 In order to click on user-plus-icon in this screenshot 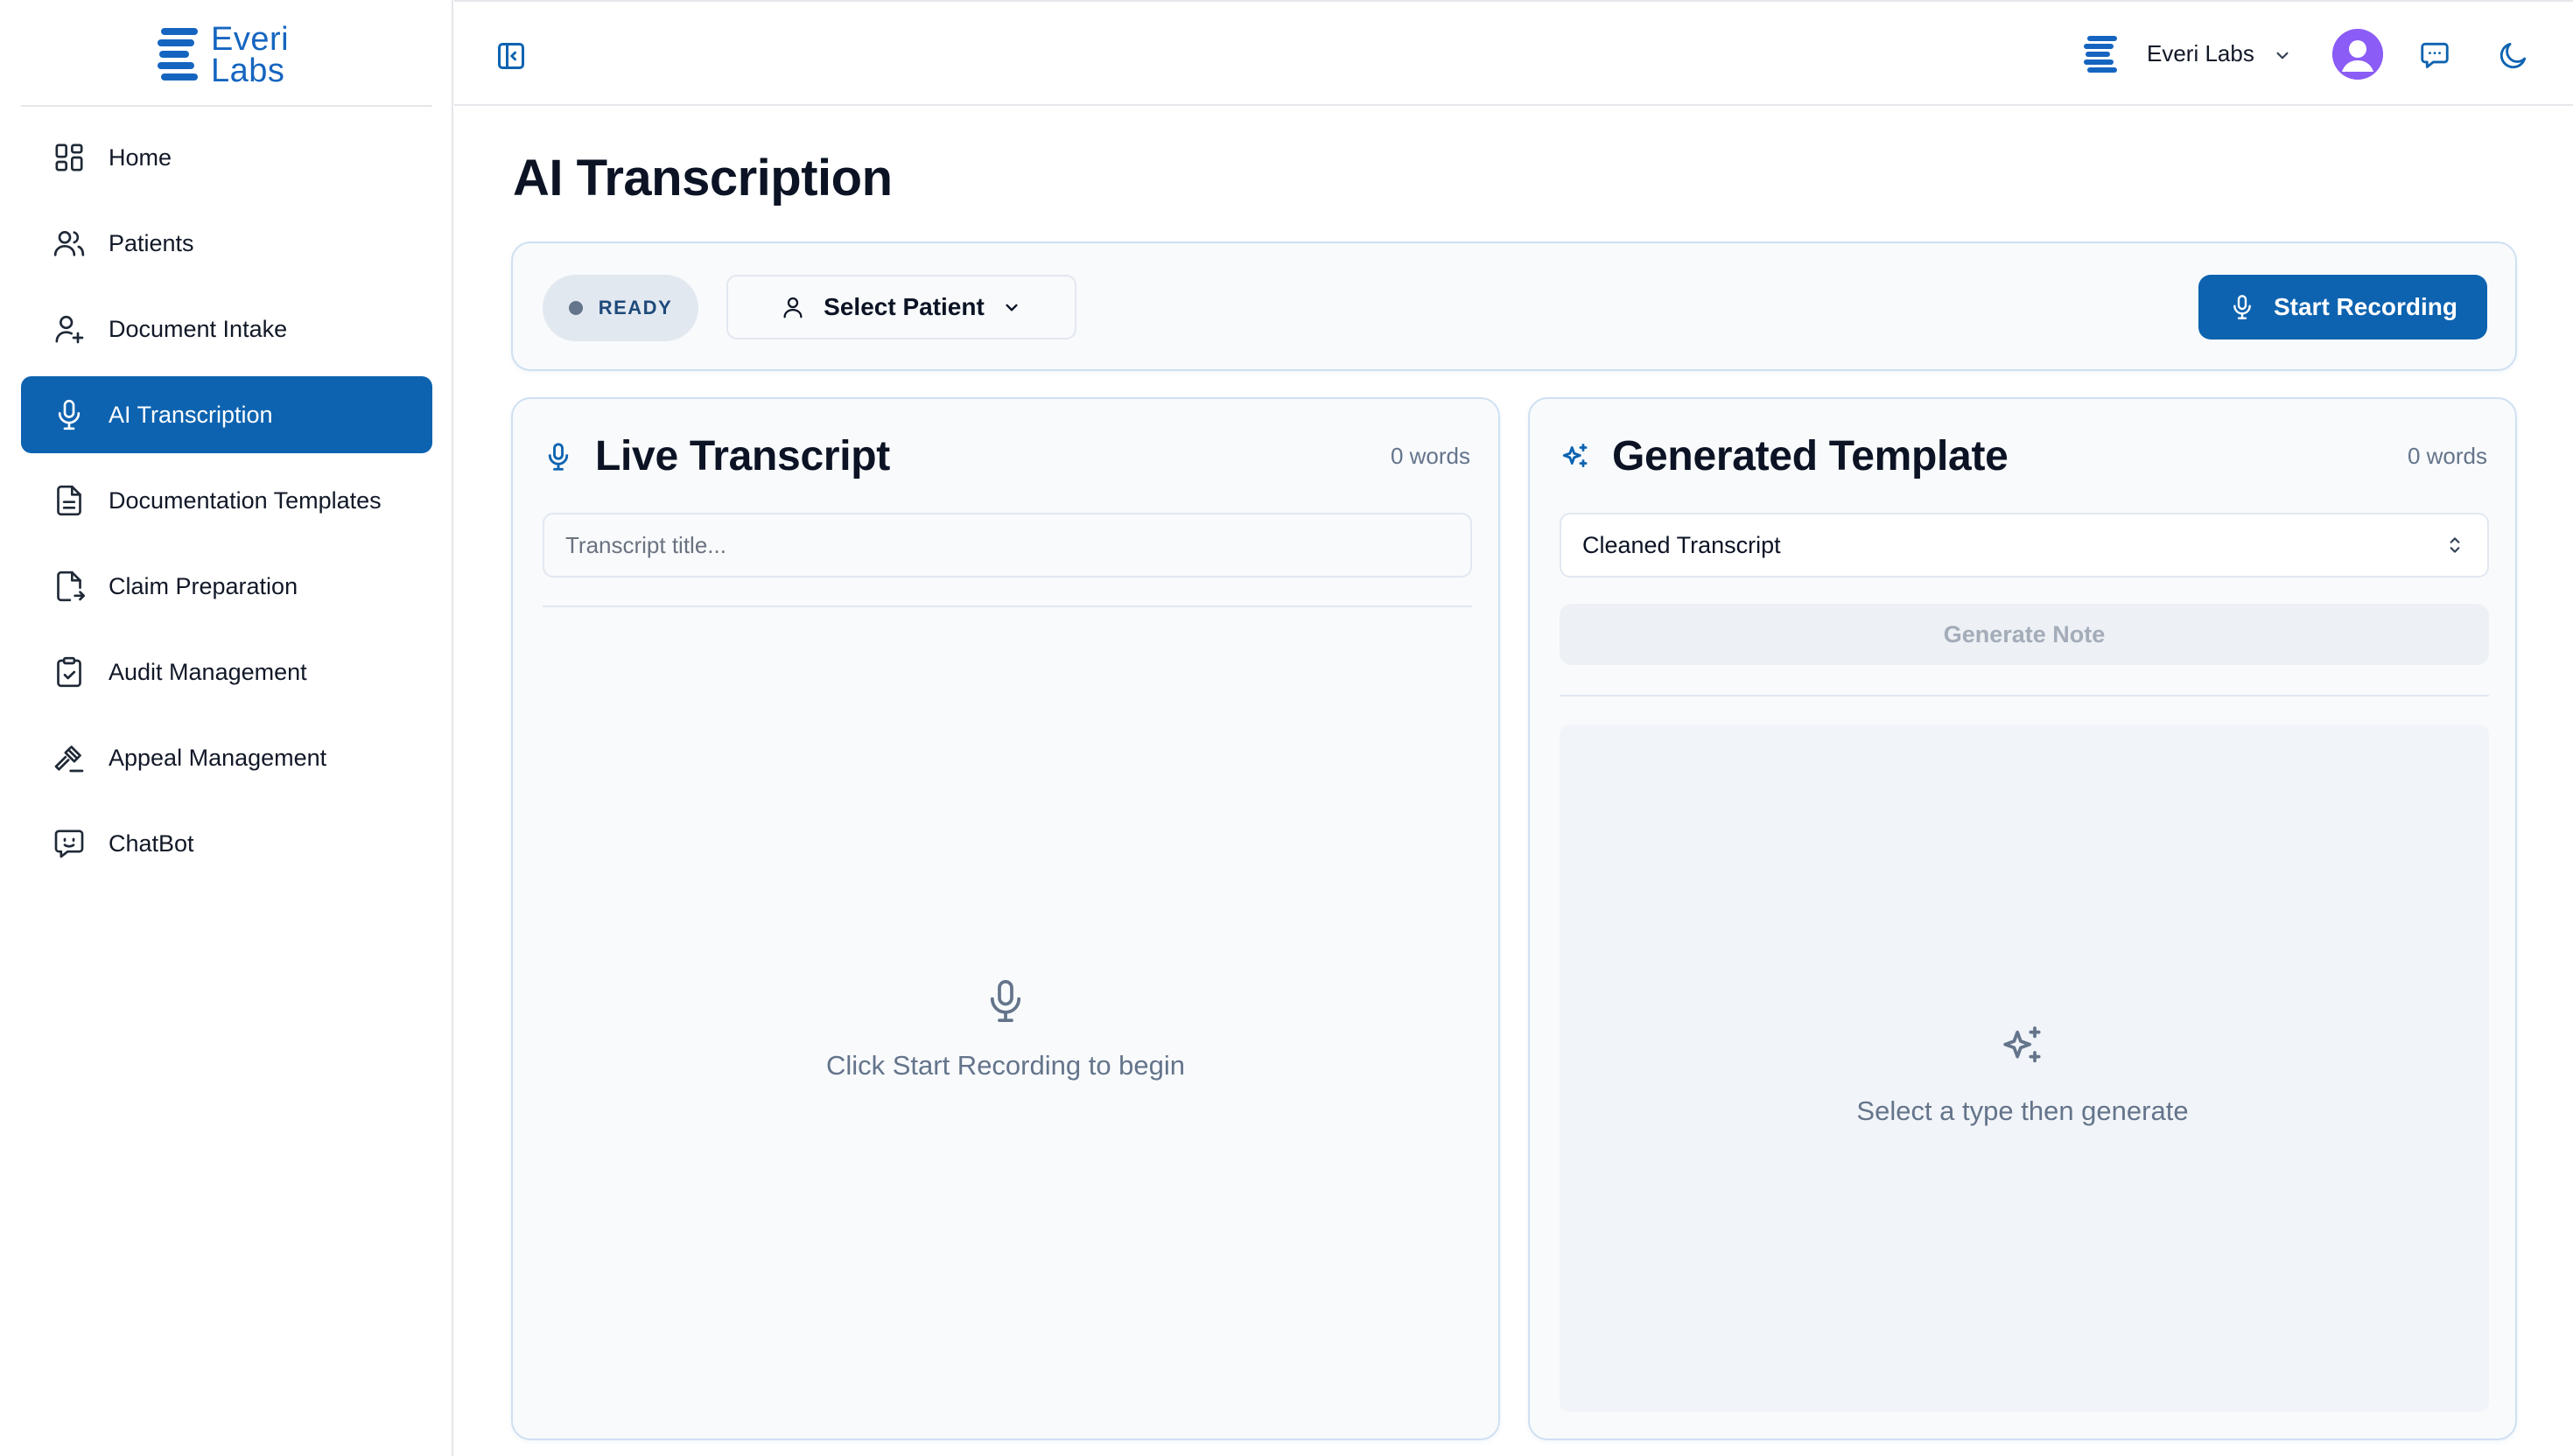, I will do `click(69, 329)`.